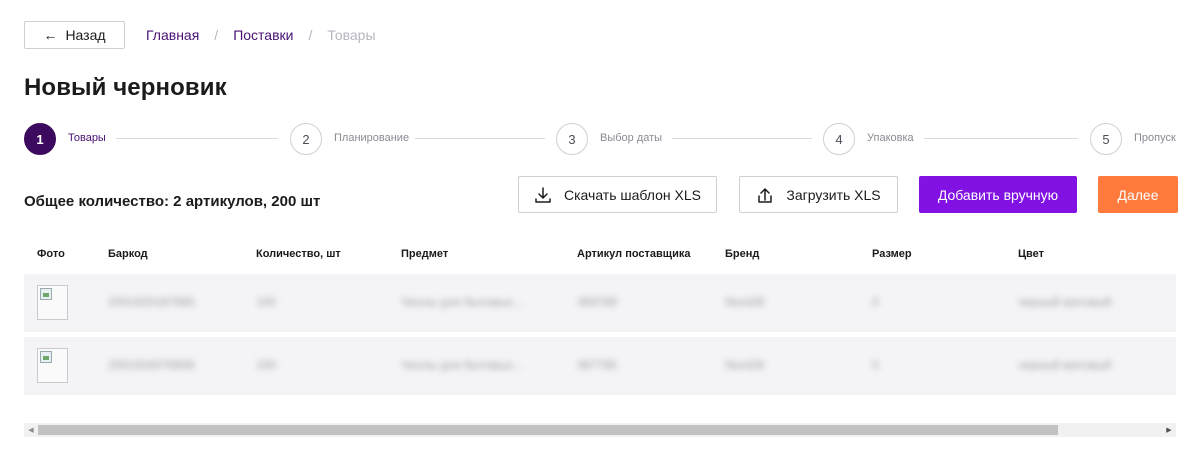 This screenshot has width=1200, height=462. What do you see at coordinates (833, 194) in the screenshot?
I see `upload-xls-label: Загрузить XLS` at bounding box center [833, 194].